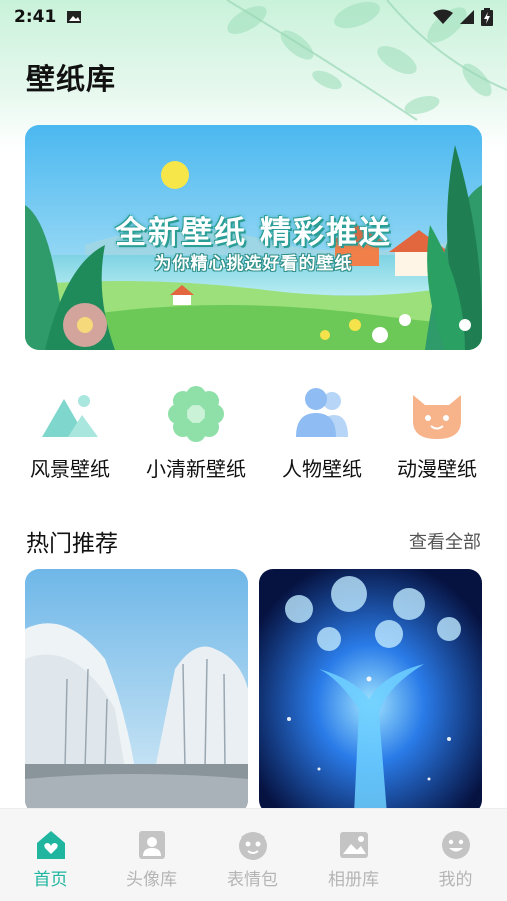  I want to click on nav-label: 表情包, so click(252, 880).